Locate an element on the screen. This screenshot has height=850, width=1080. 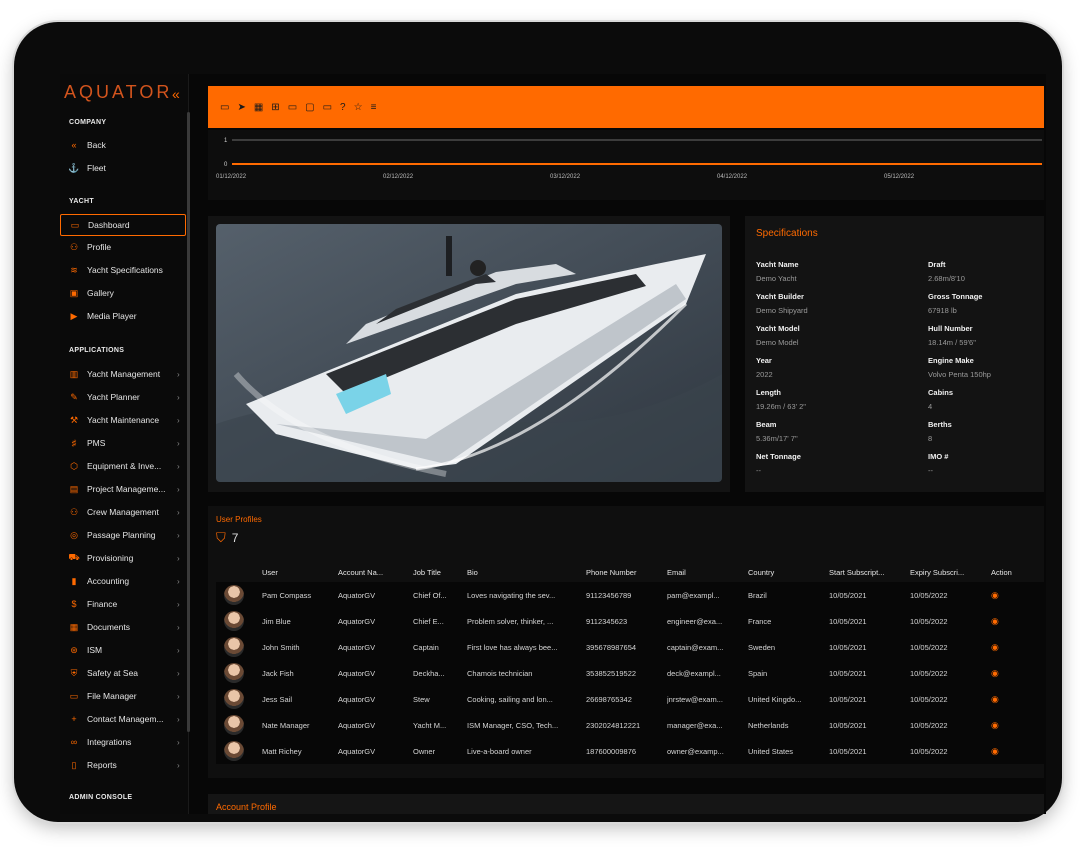
sidebar-item-icon: ▭ is located at coordinates (74, 695).